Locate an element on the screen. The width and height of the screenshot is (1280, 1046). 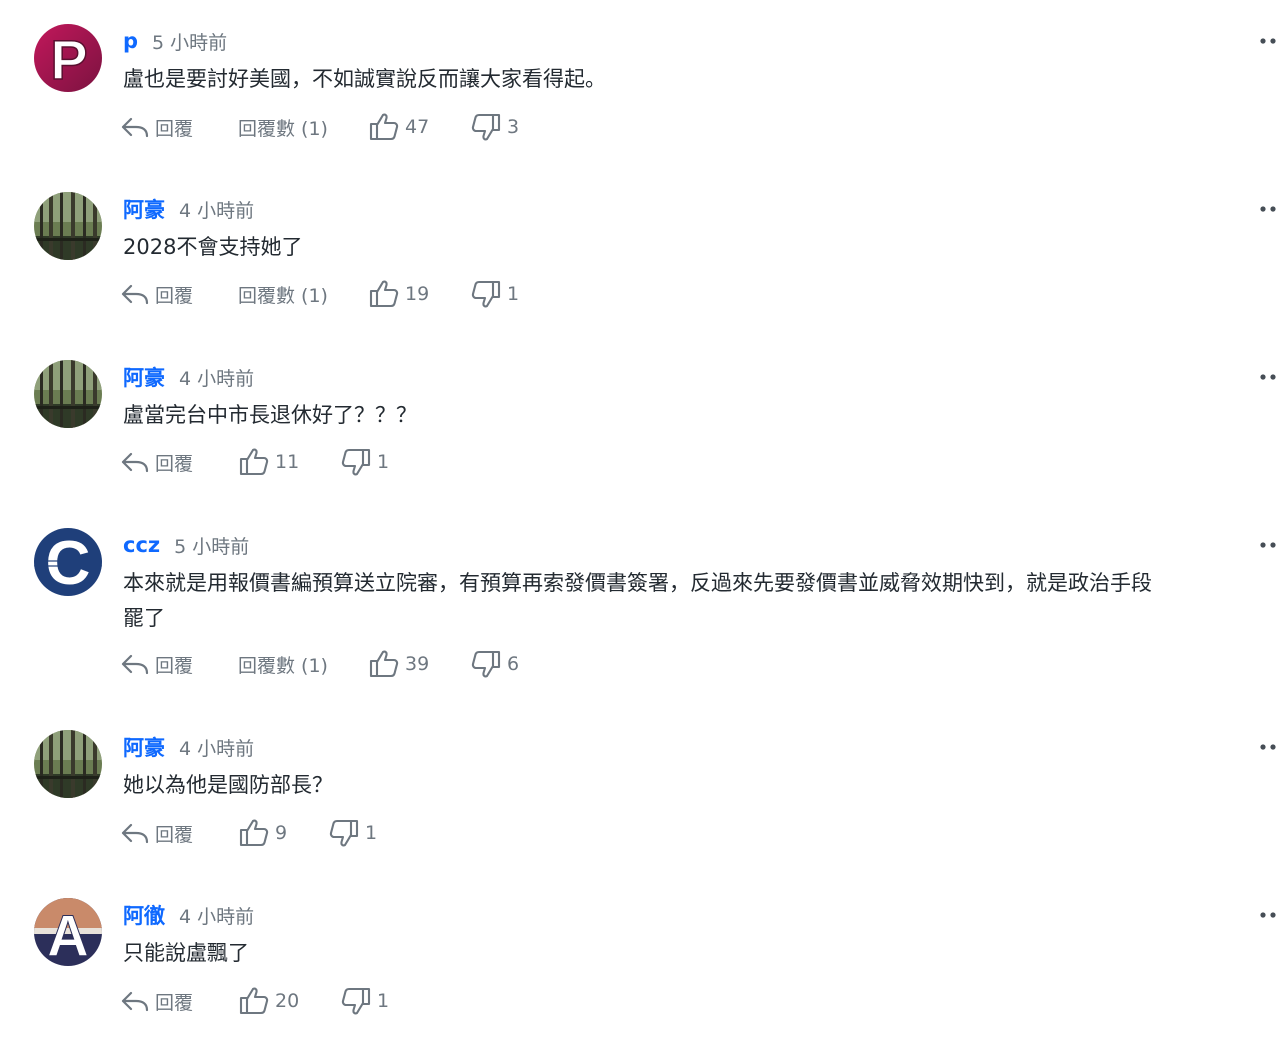
like-button: 9 is located at coordinates (283, 833).